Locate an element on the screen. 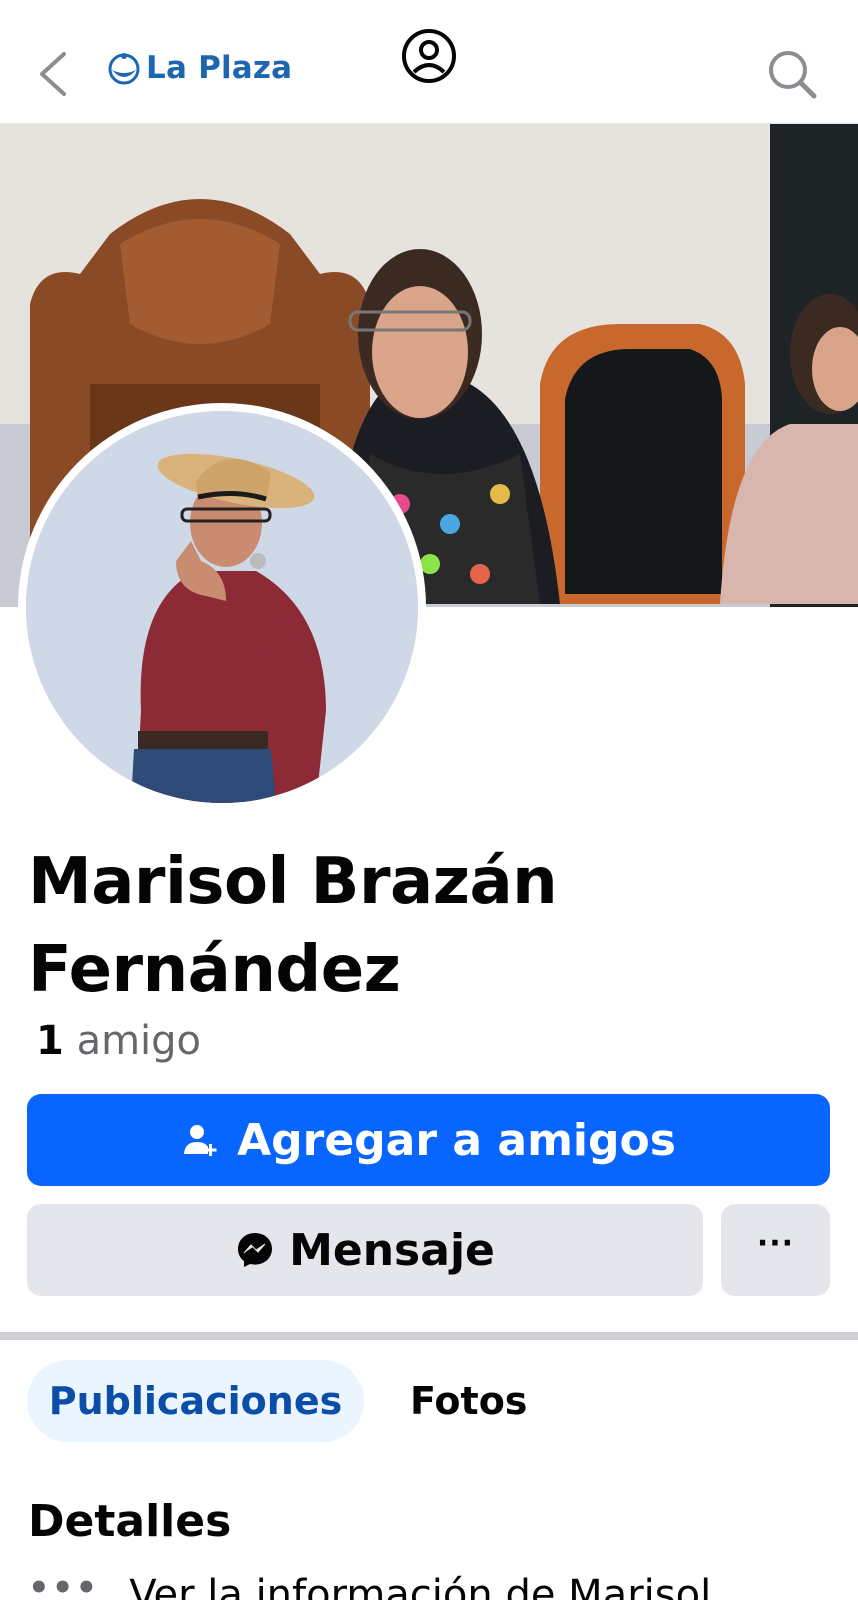 The height and width of the screenshot is (1600, 858). chevron-left-icon is located at coordinates (53, 74).